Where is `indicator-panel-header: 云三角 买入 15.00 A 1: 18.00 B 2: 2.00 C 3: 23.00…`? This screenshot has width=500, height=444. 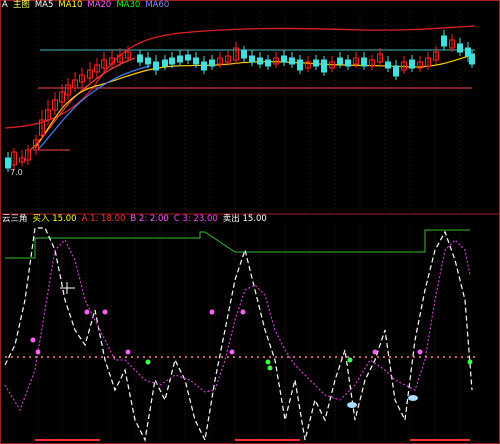 indicator-panel-header: 云三角 买入 15.00 A 1: 18.00 B 2: 2.00 C 3: 23.00… is located at coordinates (137, 219).